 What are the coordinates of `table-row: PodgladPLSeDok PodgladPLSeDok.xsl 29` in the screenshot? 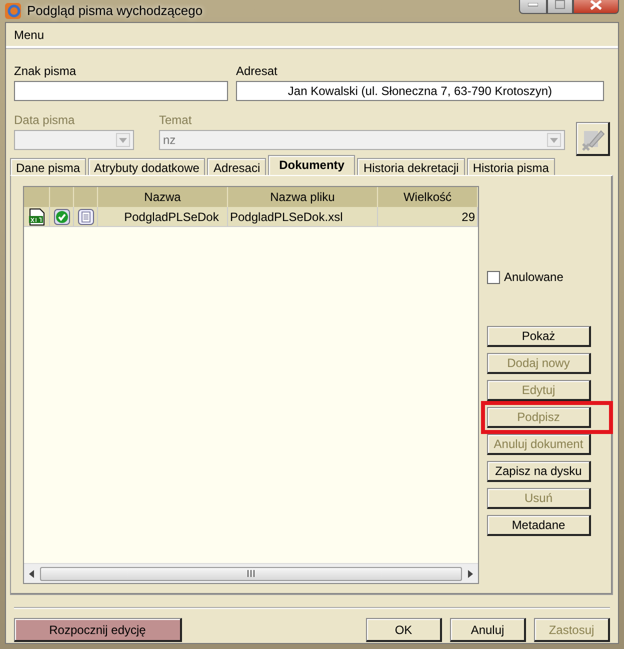 It's located at (251, 217).